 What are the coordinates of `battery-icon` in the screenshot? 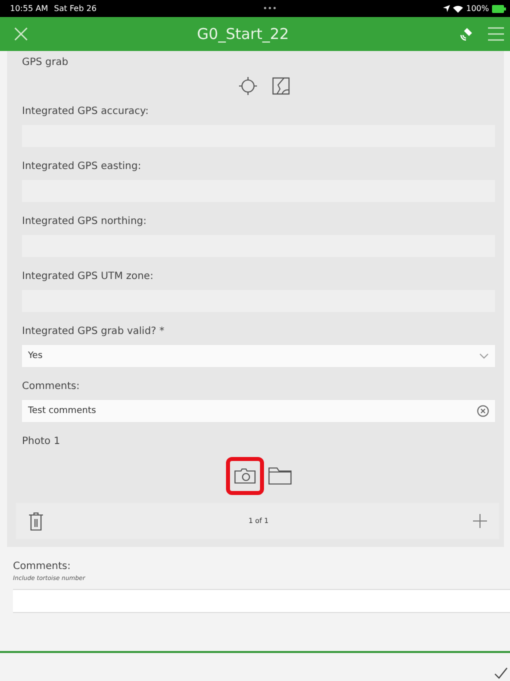 It's located at (499, 8).